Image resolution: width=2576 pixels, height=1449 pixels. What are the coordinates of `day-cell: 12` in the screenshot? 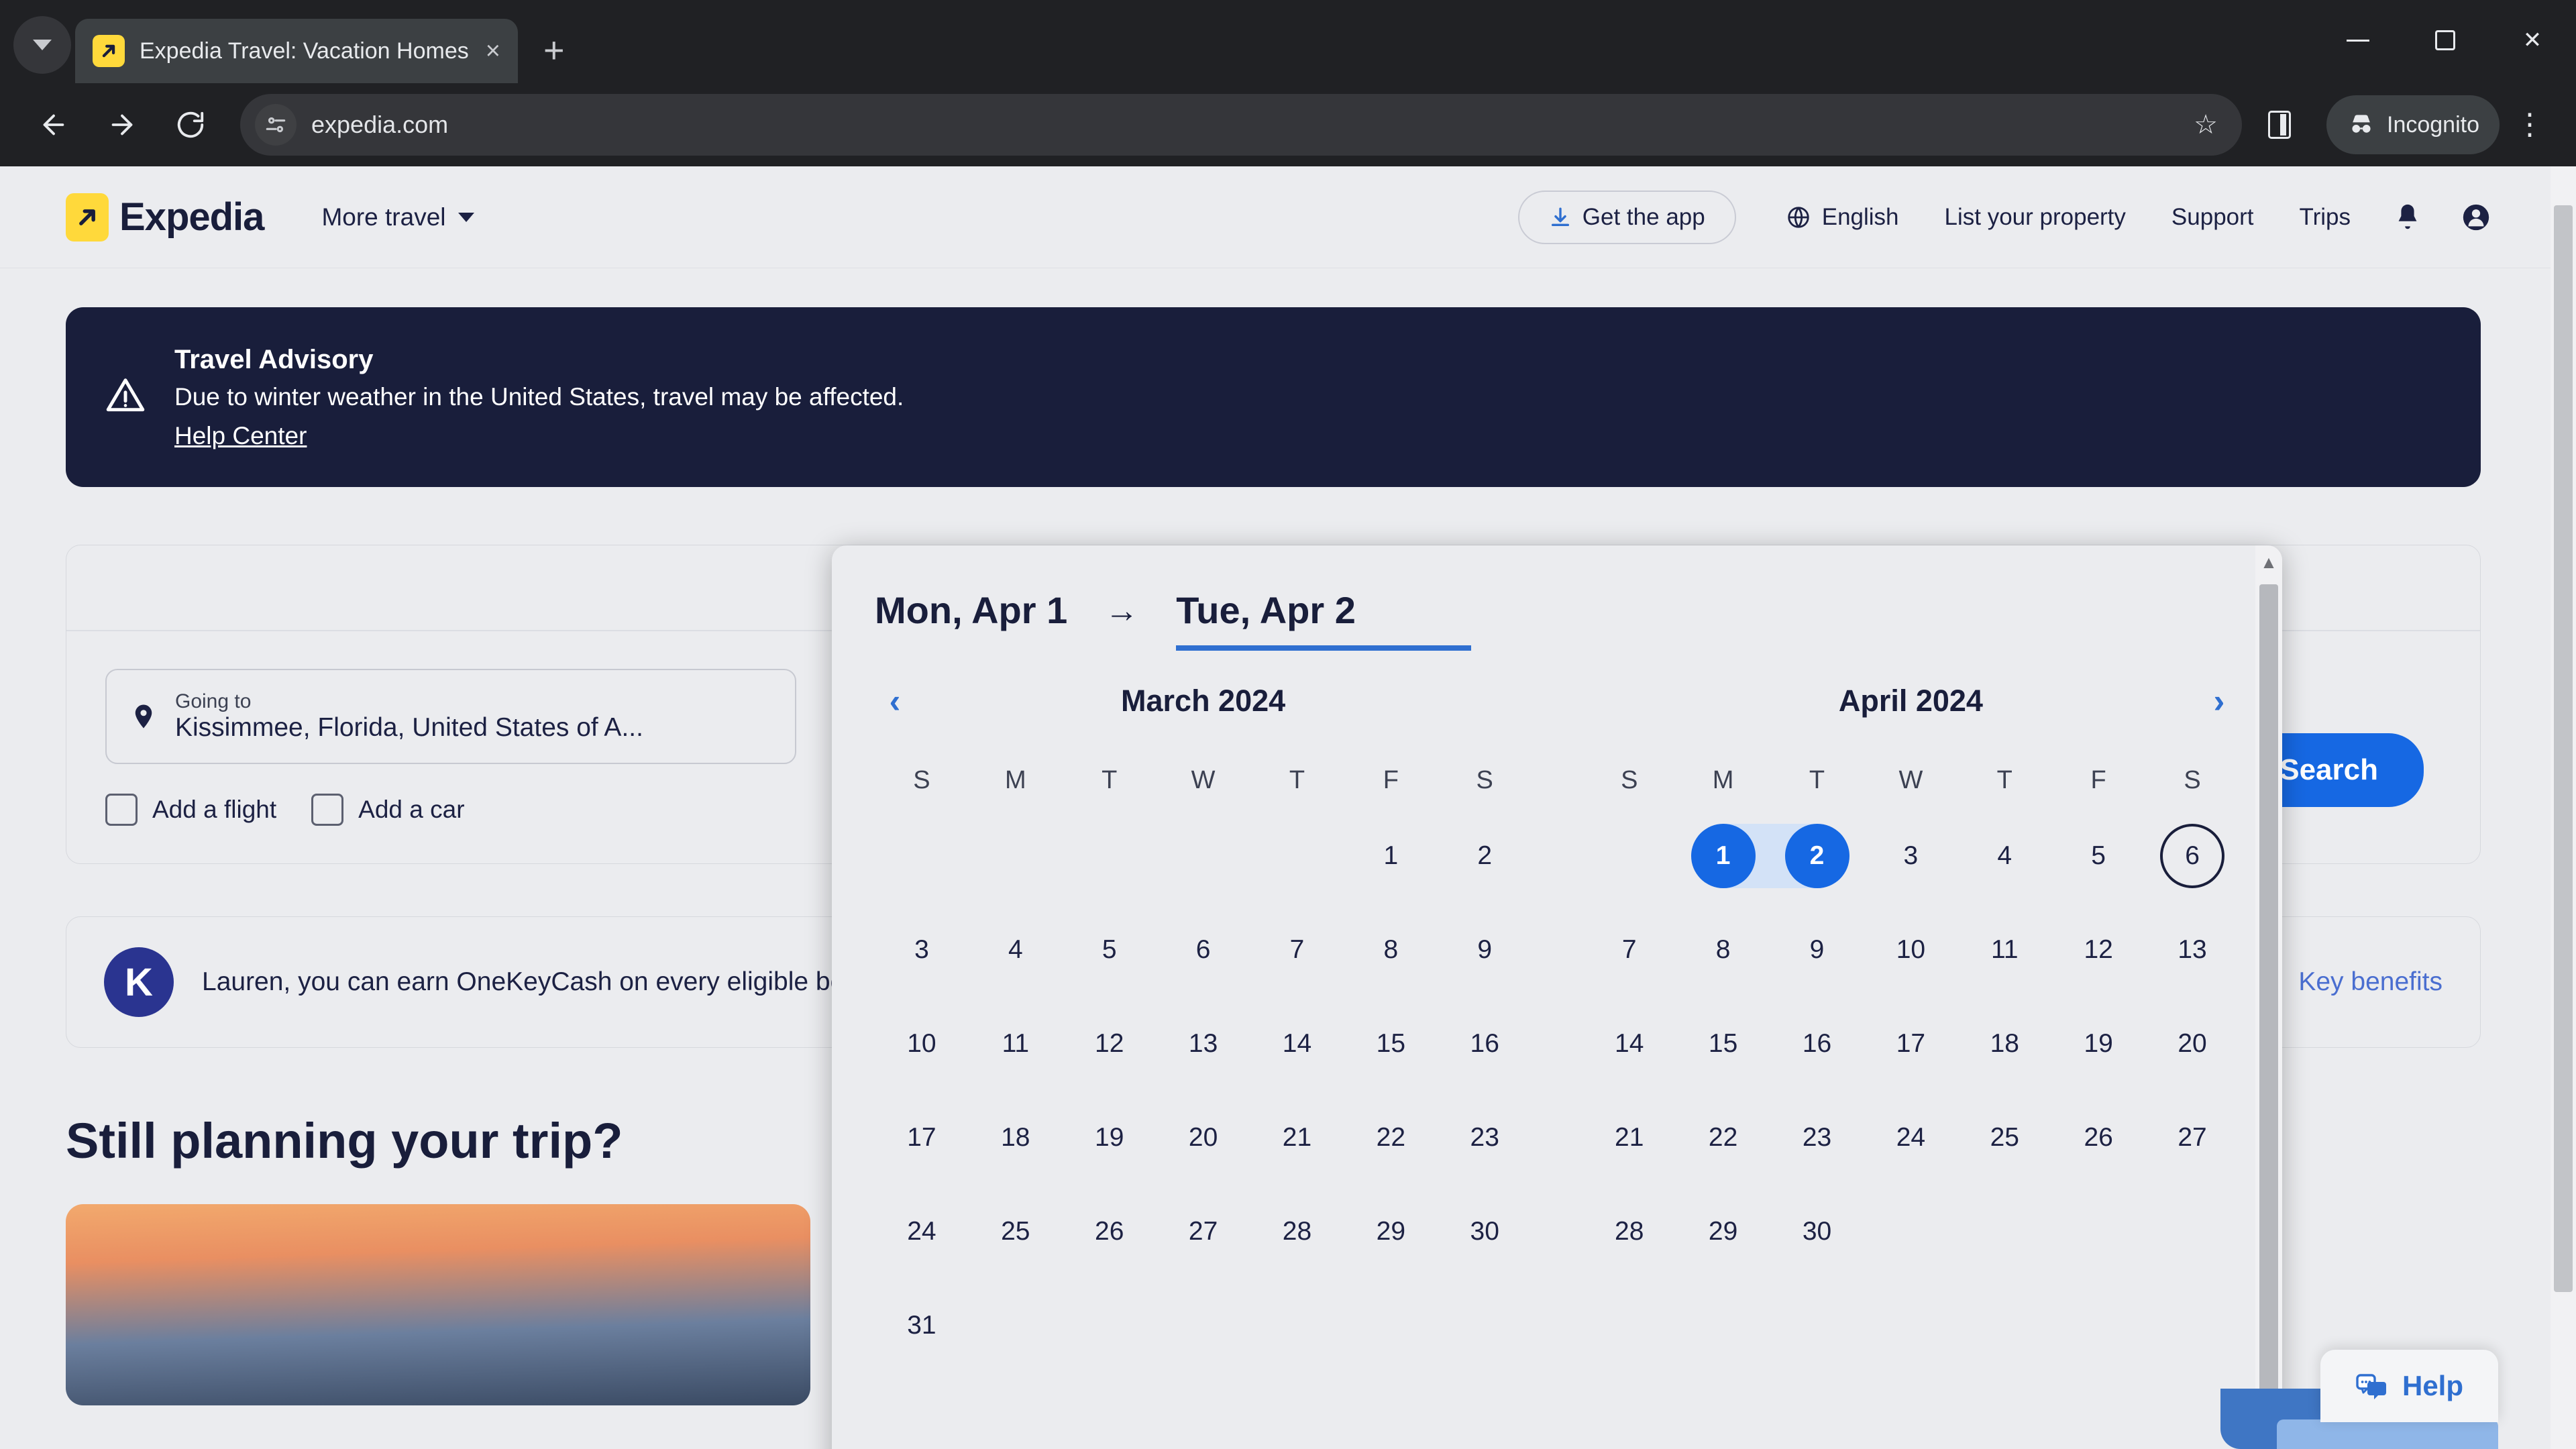 It's located at (2098, 950).